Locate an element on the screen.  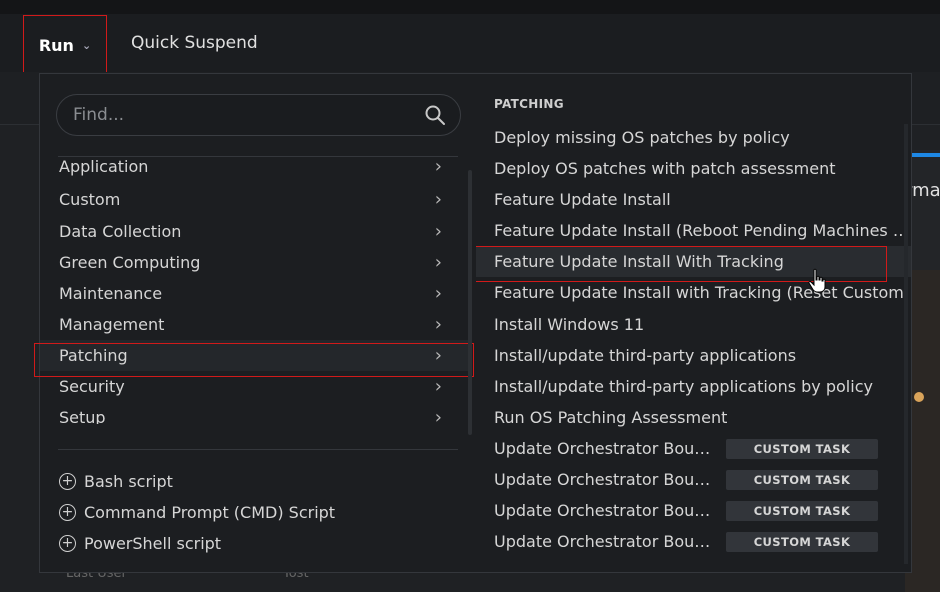
category-label: Security is located at coordinates (92, 386).